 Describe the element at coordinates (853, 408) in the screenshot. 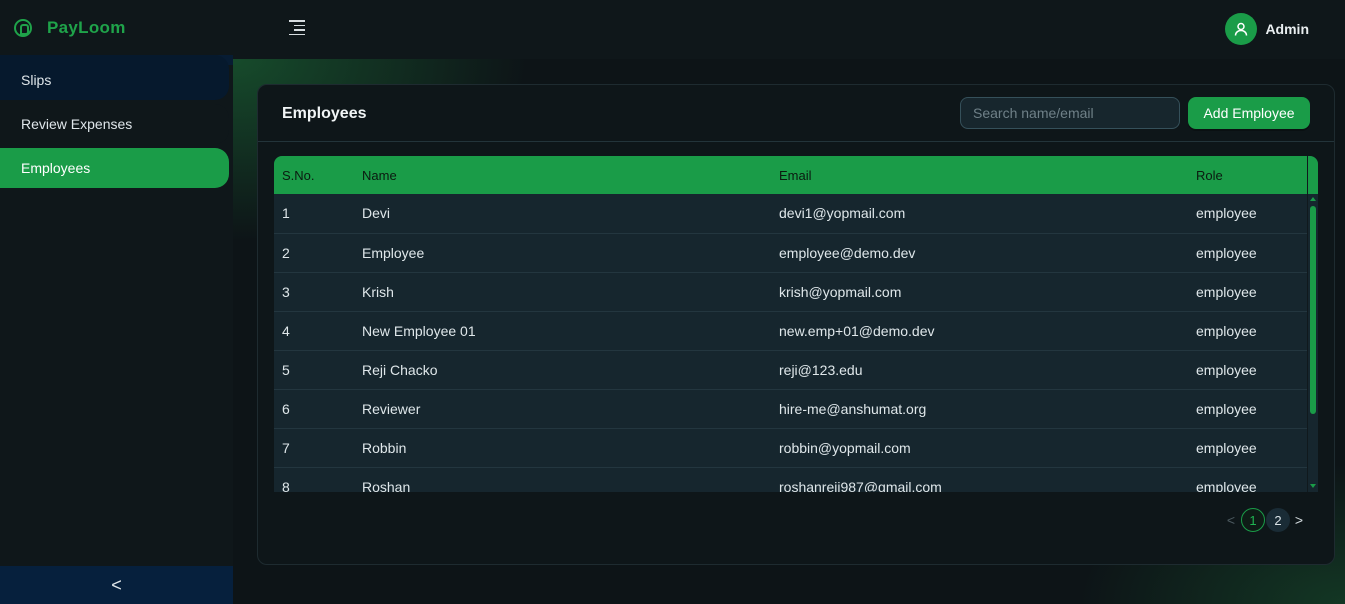

I see `cell-email: hire-me@anshumat.org` at that location.